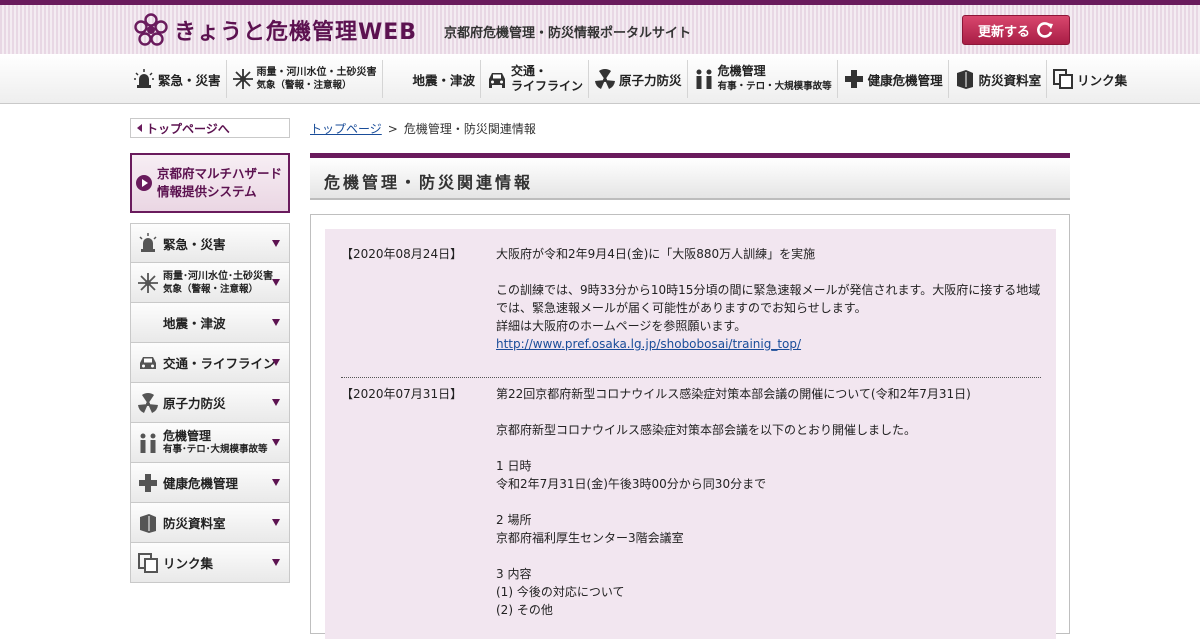 The width and height of the screenshot is (1200, 639). I want to click on refresh-button: 更新する, so click(1016, 30).